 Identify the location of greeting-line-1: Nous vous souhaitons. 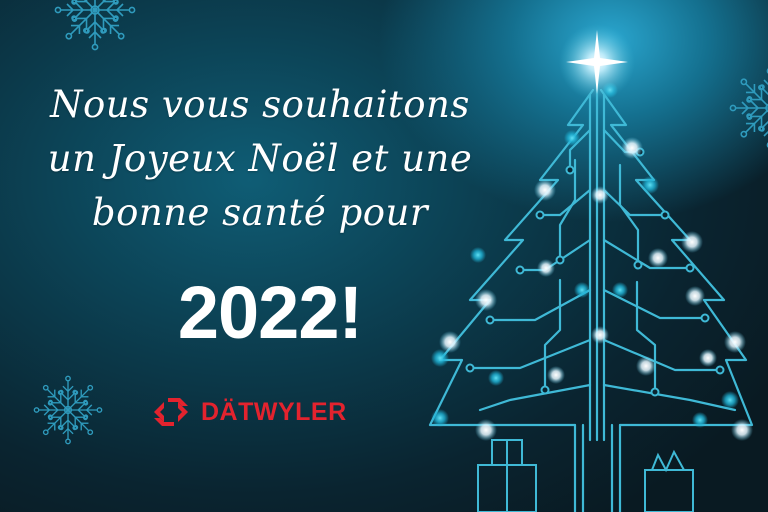
(260, 104).